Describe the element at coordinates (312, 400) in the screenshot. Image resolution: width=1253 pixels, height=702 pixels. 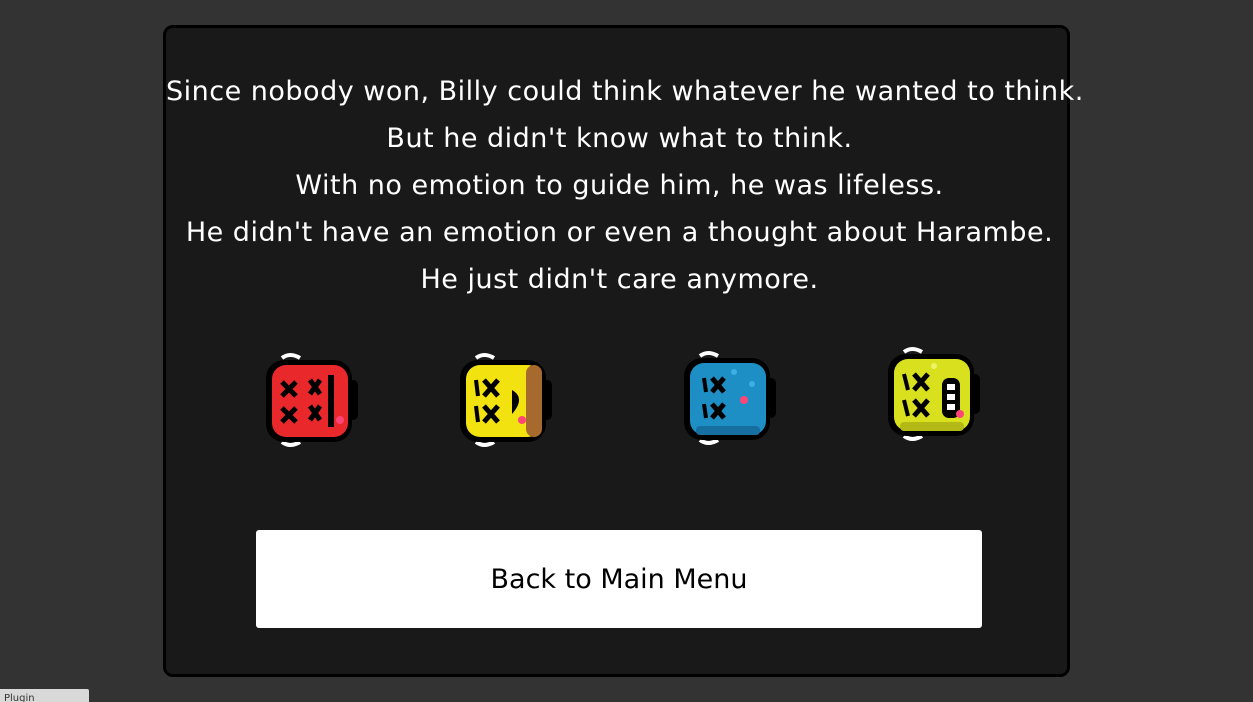
I see `red-character-icon` at that location.